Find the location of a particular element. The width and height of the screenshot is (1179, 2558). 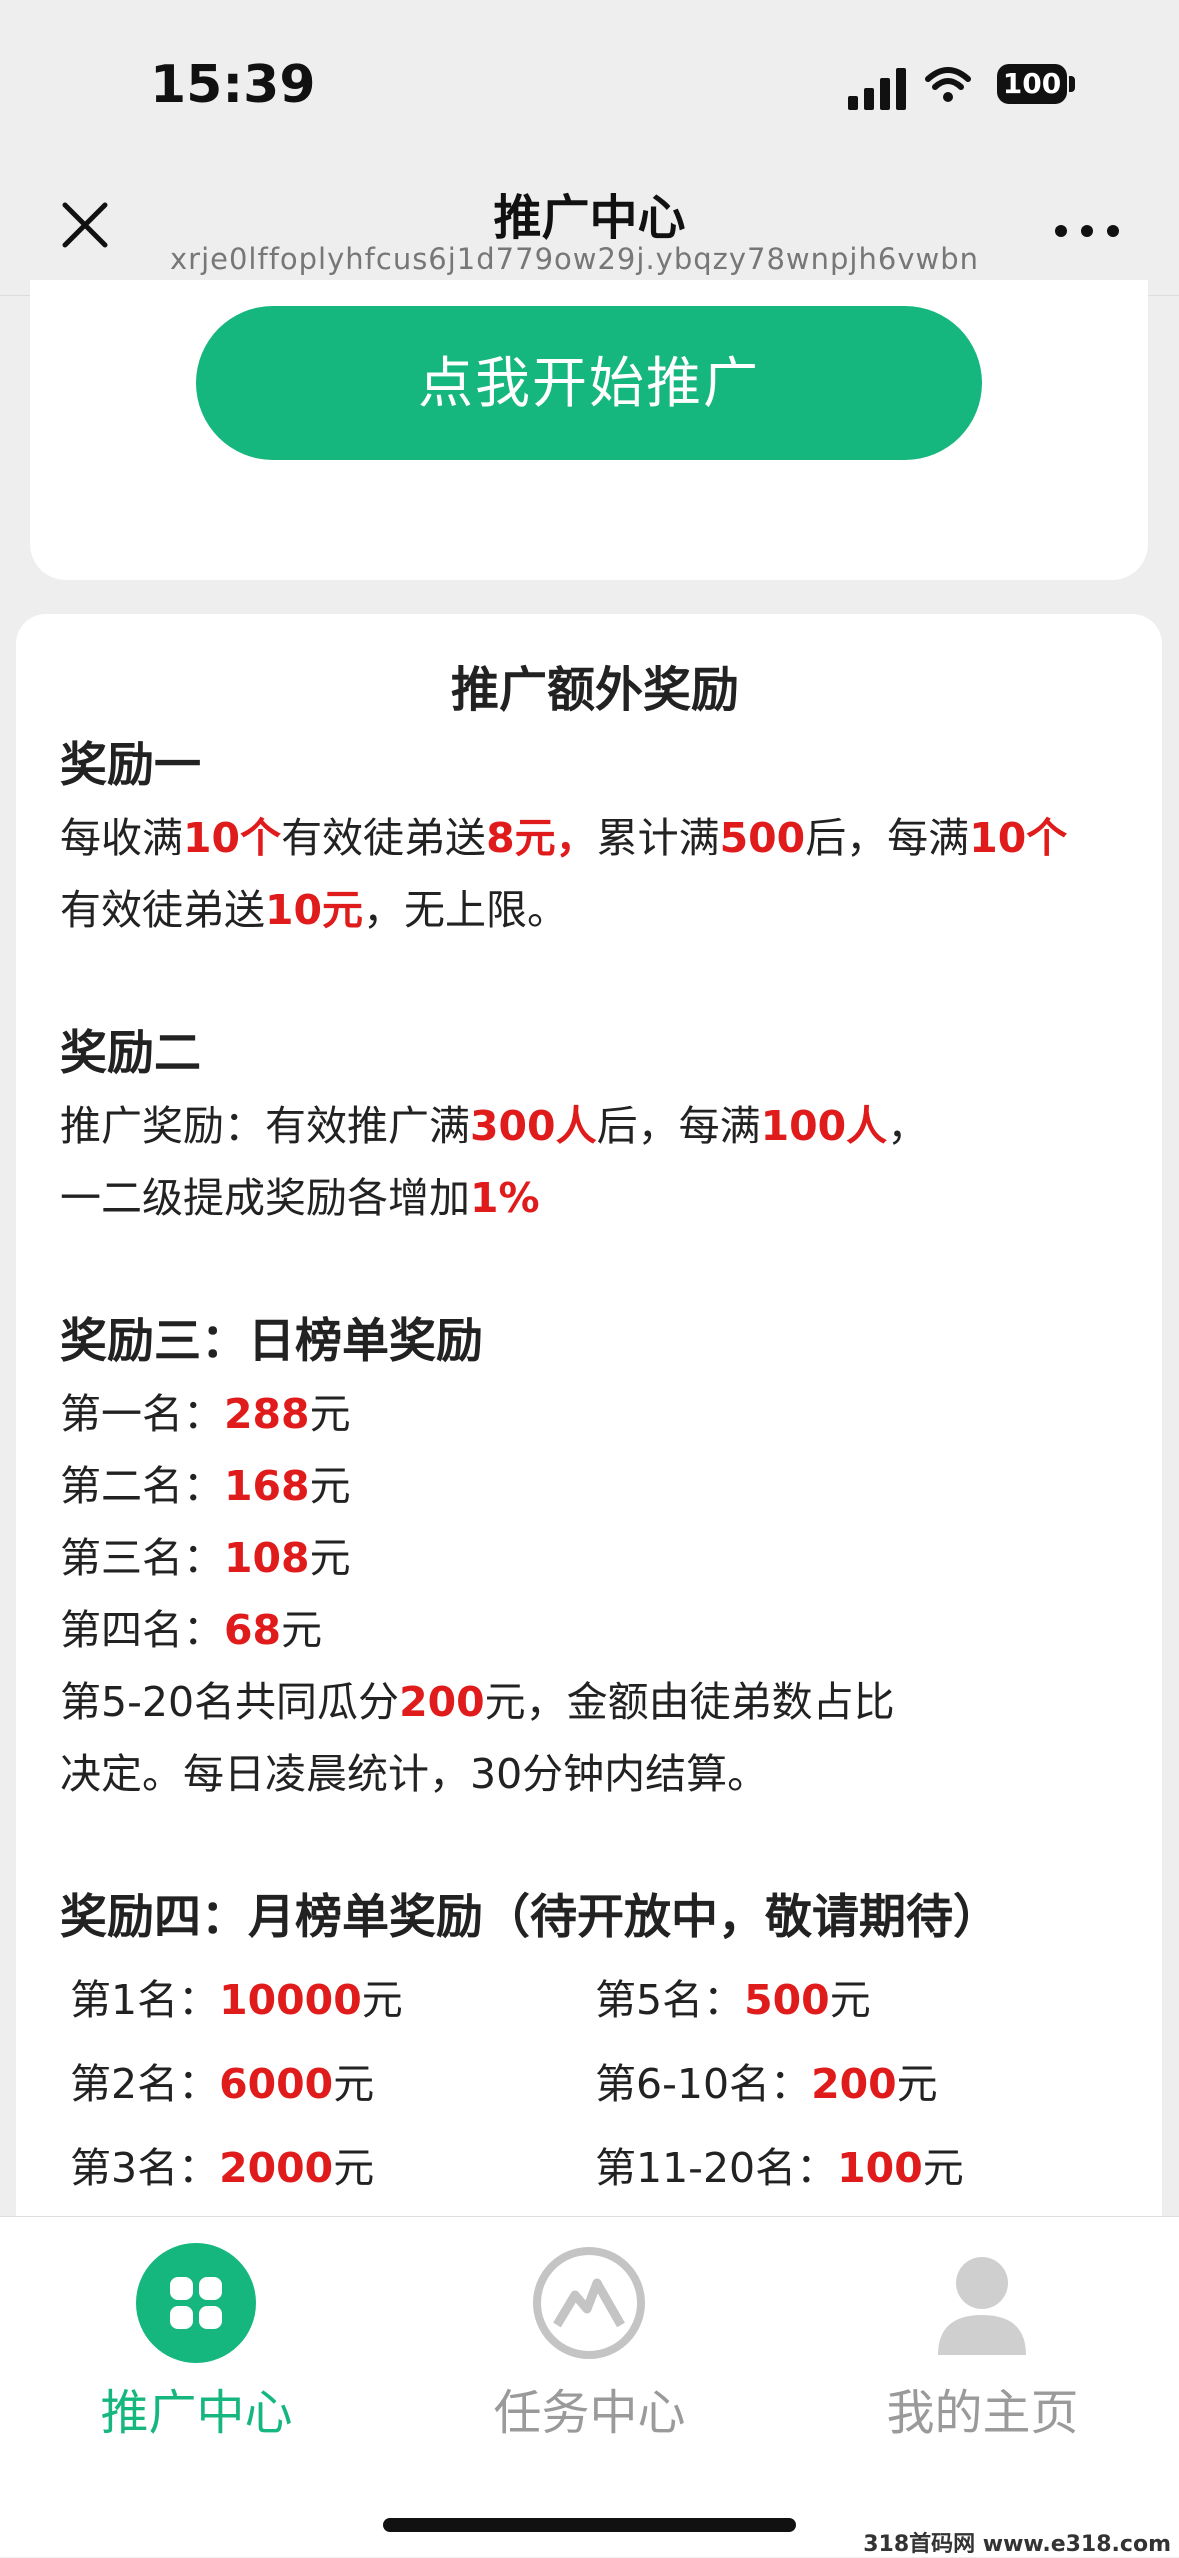

tab-label: 任务中心 is located at coordinates (589, 2413).